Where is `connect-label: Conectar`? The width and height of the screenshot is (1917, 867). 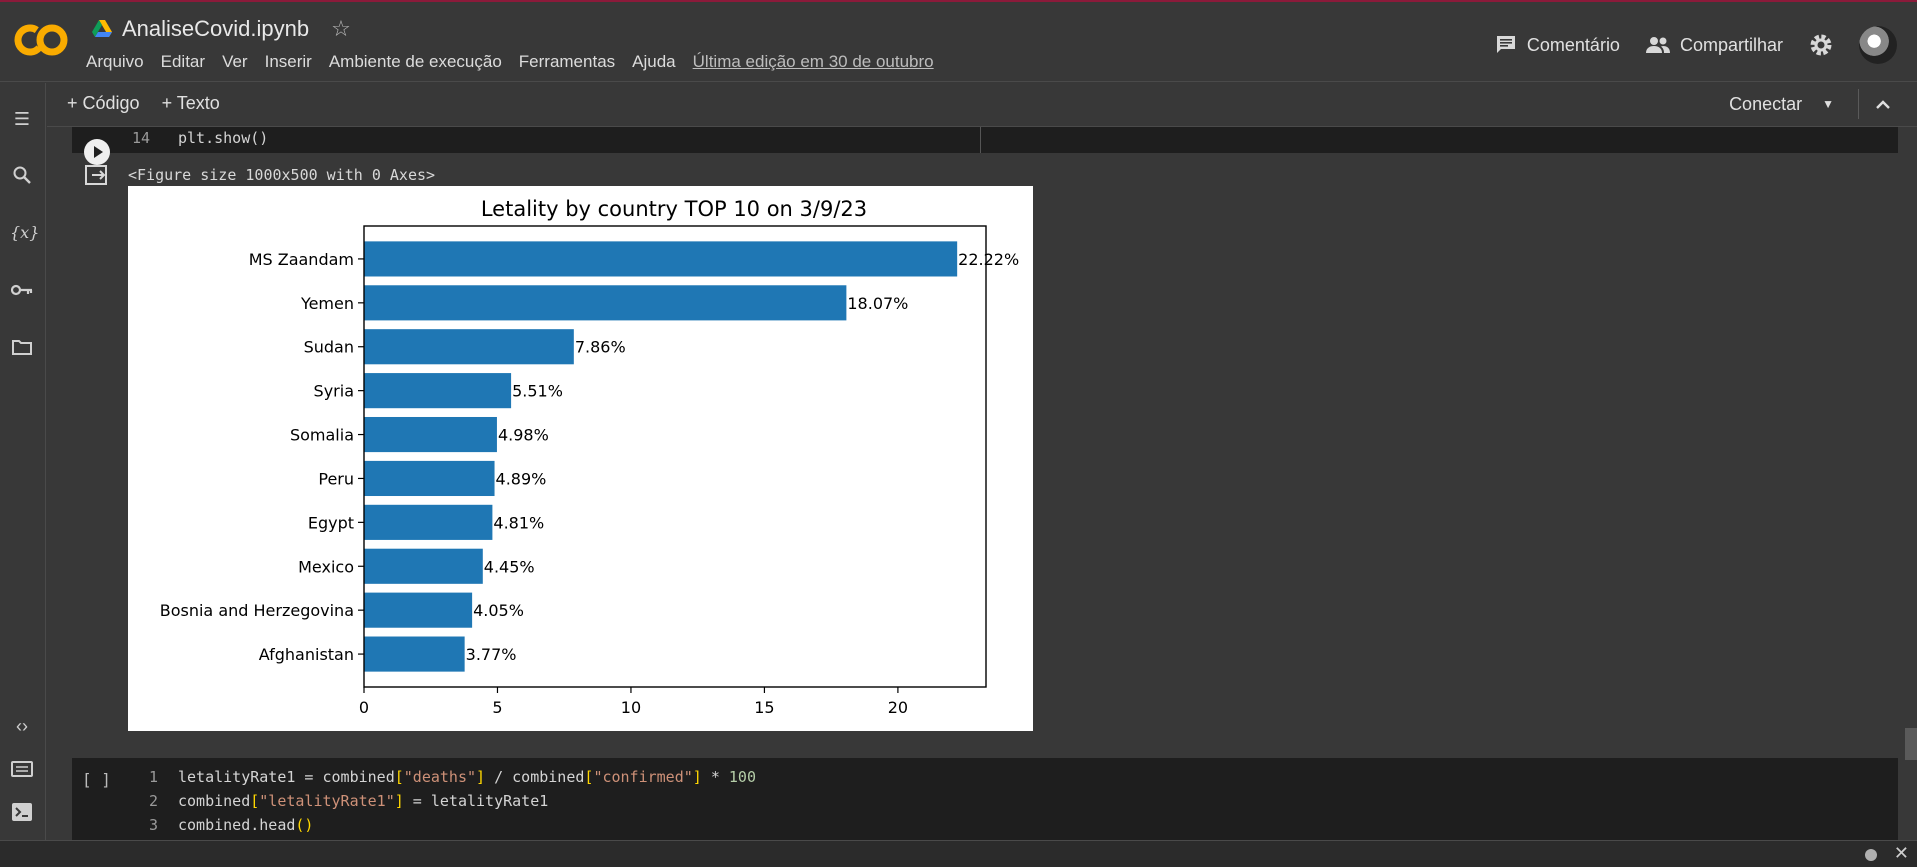 connect-label: Conectar is located at coordinates (1766, 103).